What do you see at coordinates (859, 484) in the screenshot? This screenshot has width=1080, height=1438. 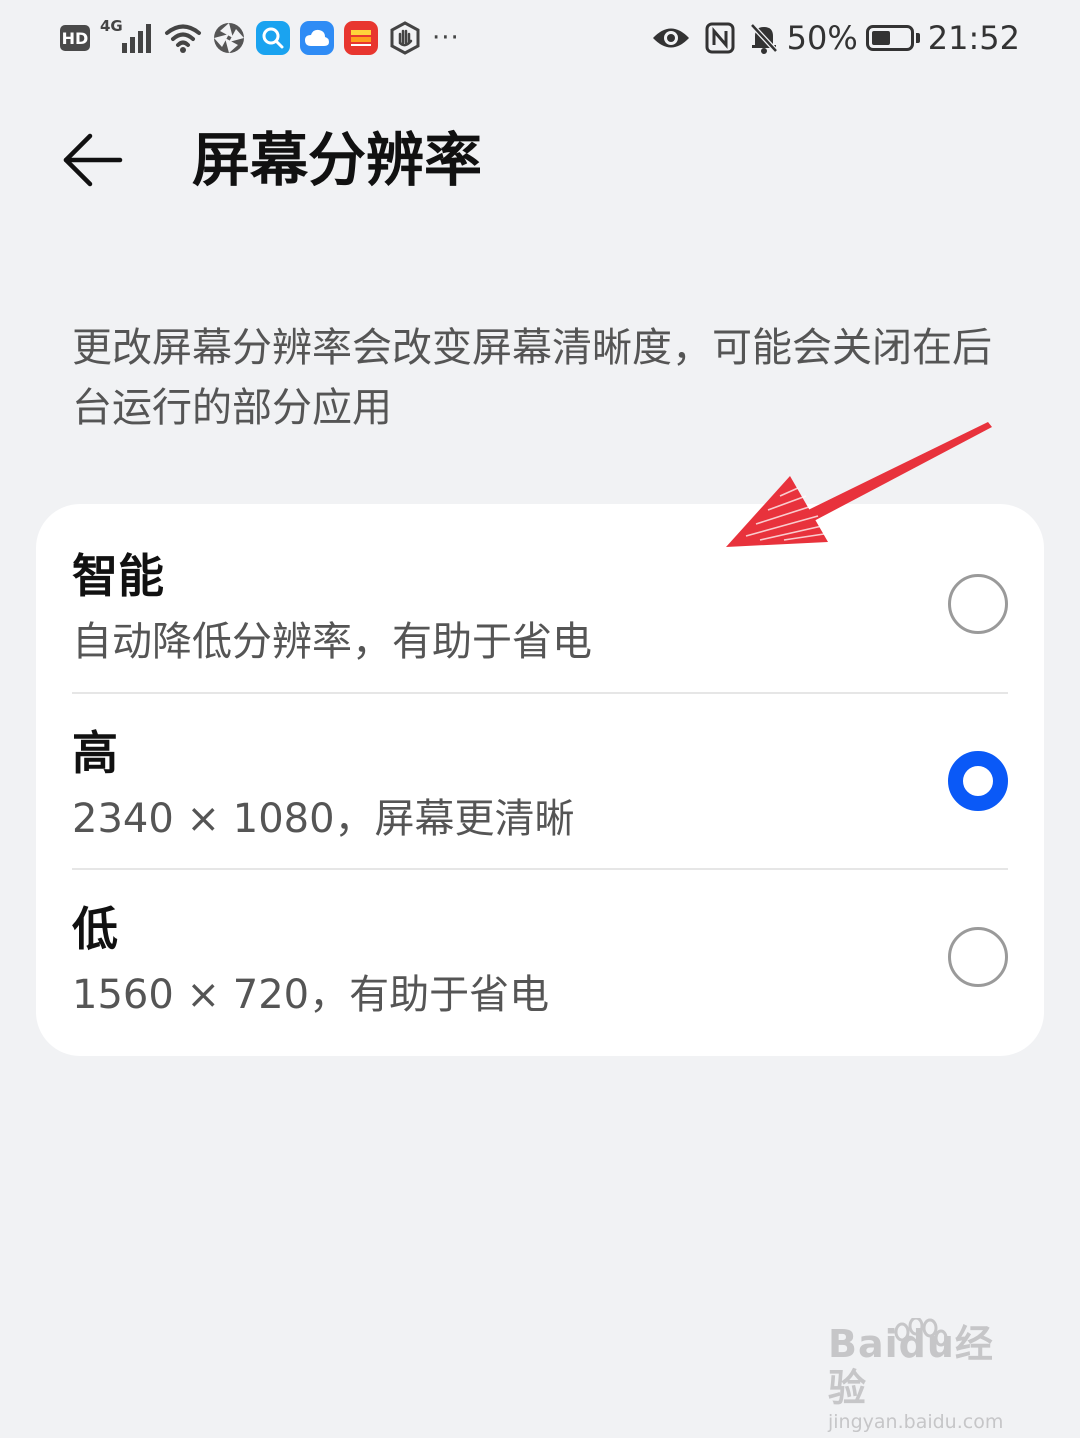 I see `annotation-arrow-icon` at bounding box center [859, 484].